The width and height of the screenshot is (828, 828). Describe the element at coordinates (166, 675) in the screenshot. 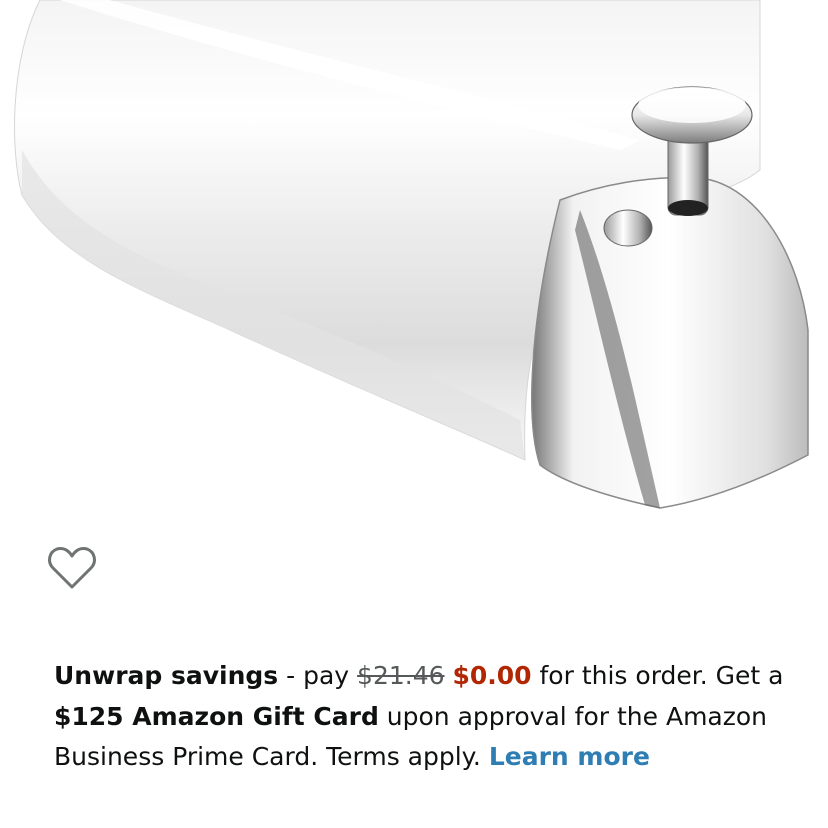

I see `promo-headline: Unwrap savings` at that location.